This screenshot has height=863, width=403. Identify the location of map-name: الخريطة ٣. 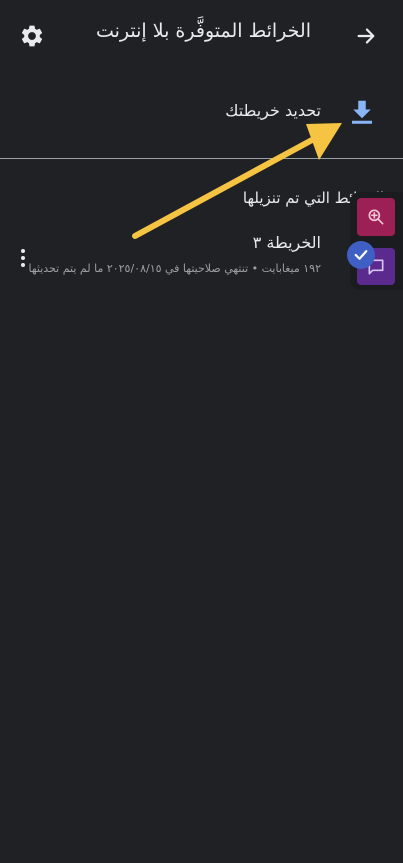
(286, 242).